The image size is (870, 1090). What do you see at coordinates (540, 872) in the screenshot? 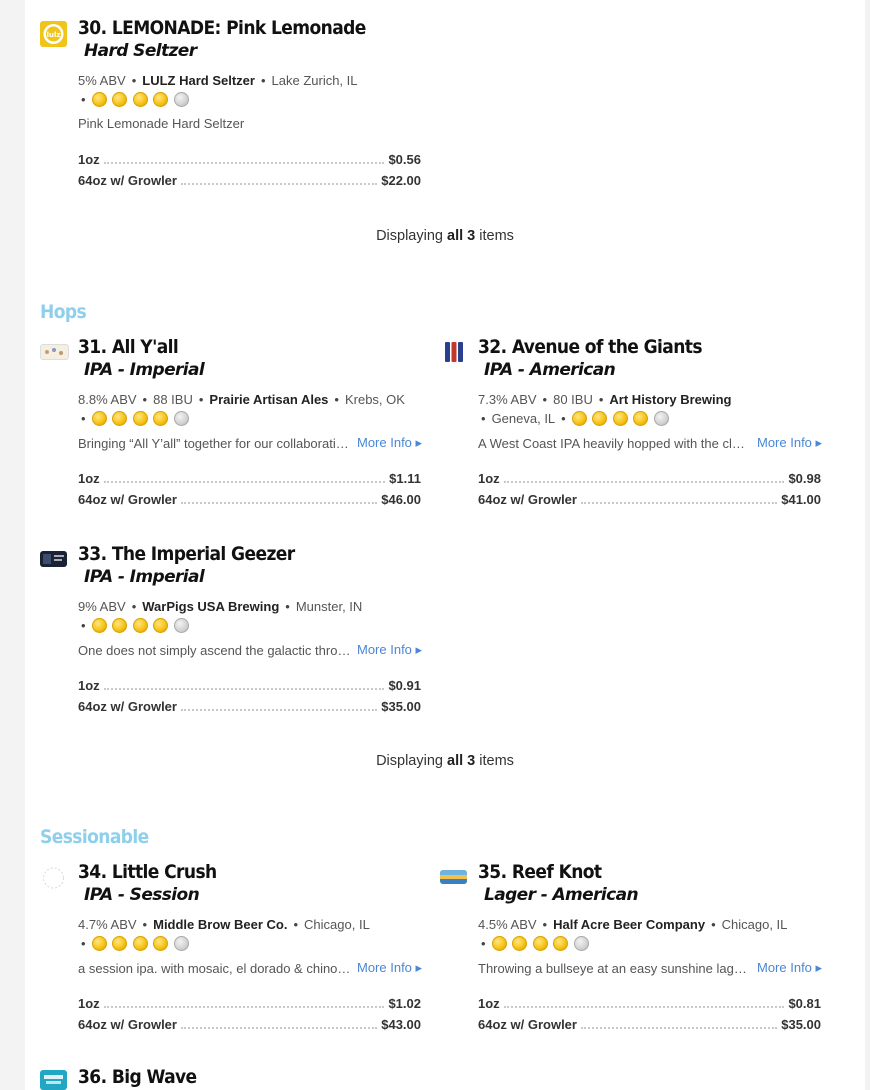
I see `beer-title: 35. Reef Knot` at bounding box center [540, 872].